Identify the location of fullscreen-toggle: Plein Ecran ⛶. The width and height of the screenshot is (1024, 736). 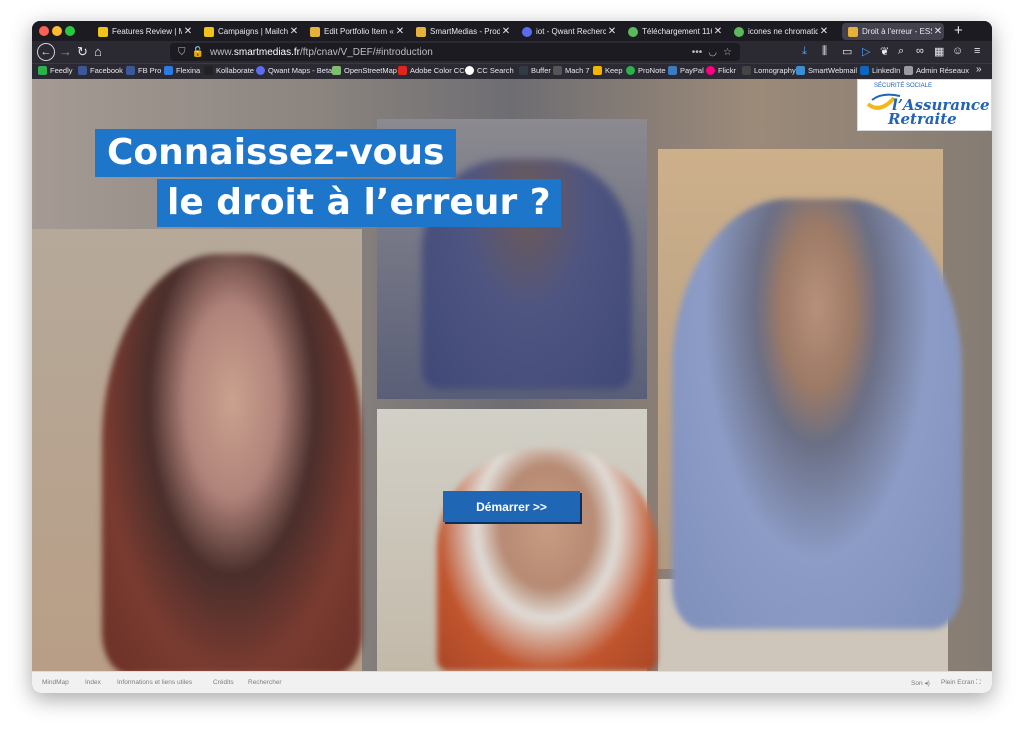
(961, 683).